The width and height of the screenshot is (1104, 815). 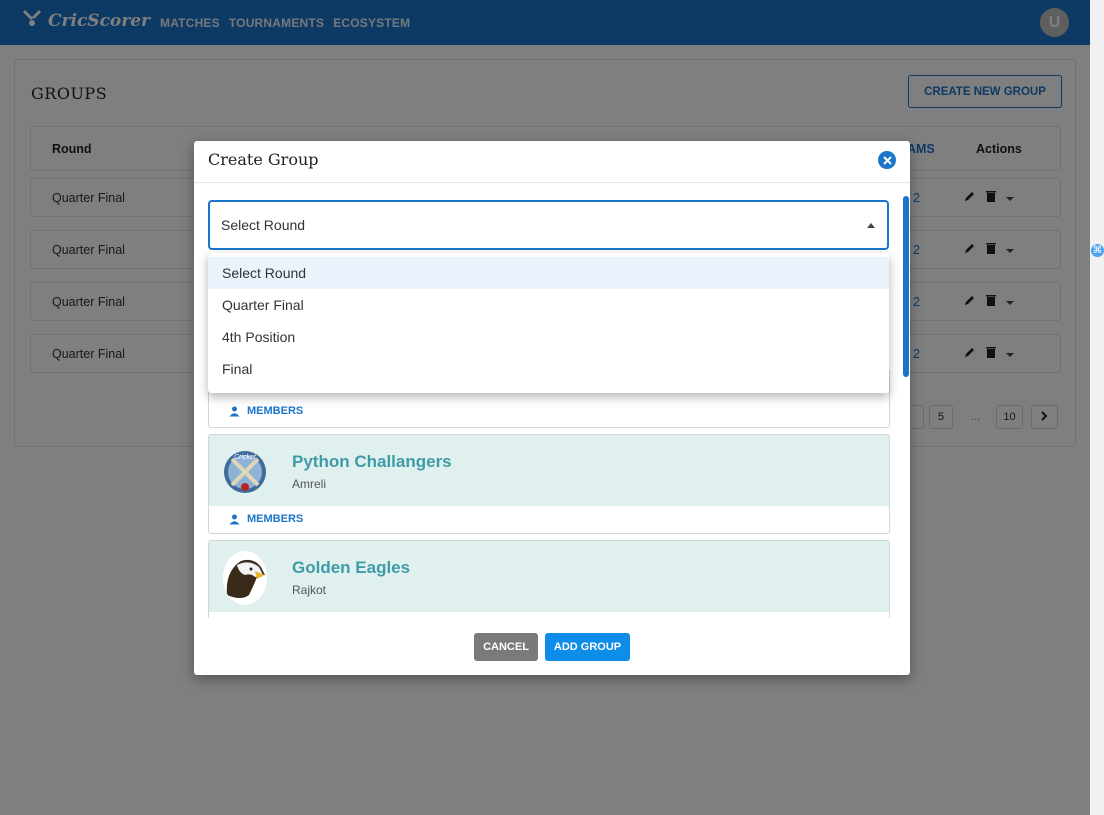 I want to click on eagle-logo-icon, so click(x=245, y=578).